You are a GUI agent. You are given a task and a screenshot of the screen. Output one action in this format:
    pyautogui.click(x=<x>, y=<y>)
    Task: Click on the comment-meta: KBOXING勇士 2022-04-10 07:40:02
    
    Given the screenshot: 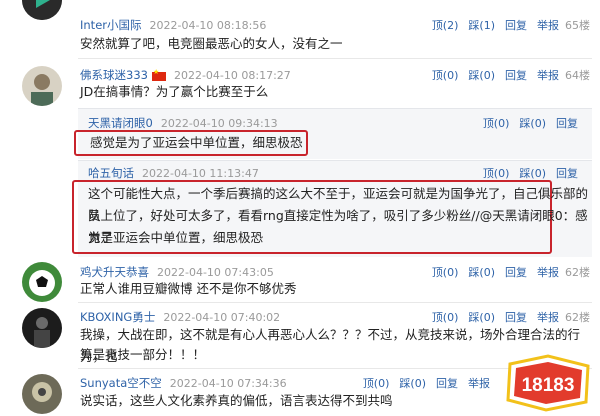 What is the action you would take?
    pyautogui.click(x=180, y=317)
    